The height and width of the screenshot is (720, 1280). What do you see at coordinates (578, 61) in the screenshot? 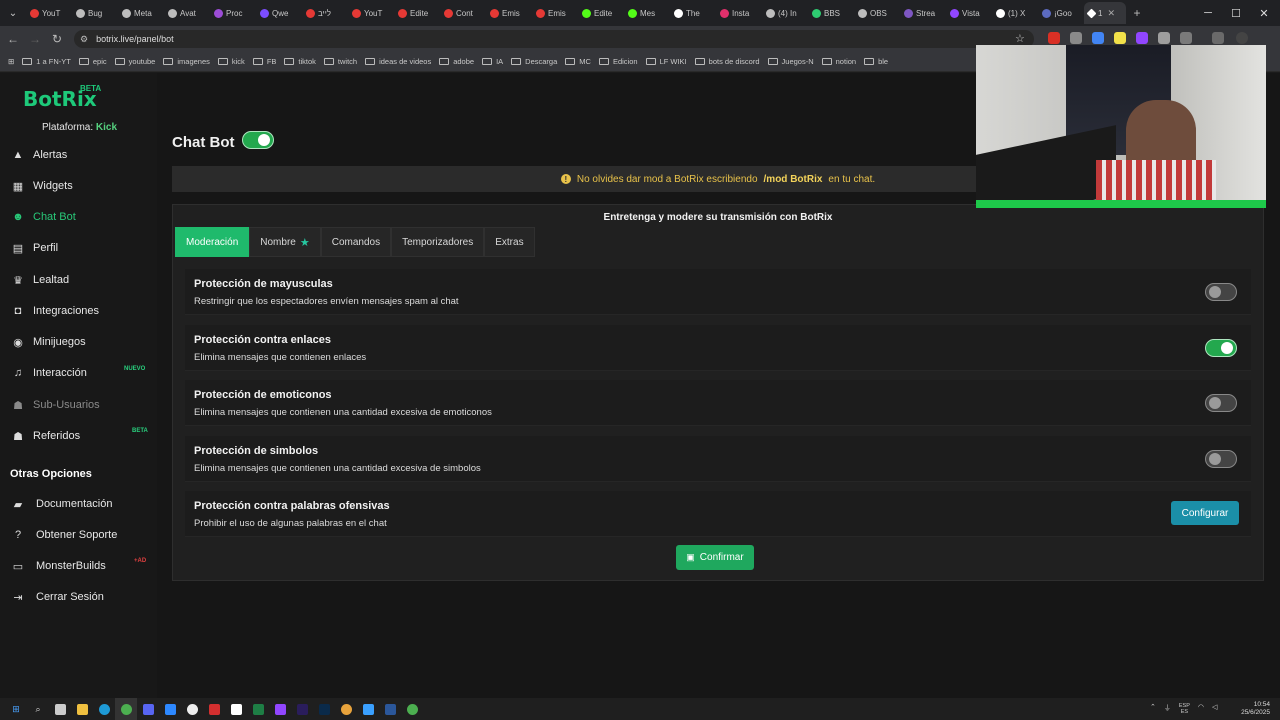
I see `bookmark-folder: MC` at bounding box center [578, 61].